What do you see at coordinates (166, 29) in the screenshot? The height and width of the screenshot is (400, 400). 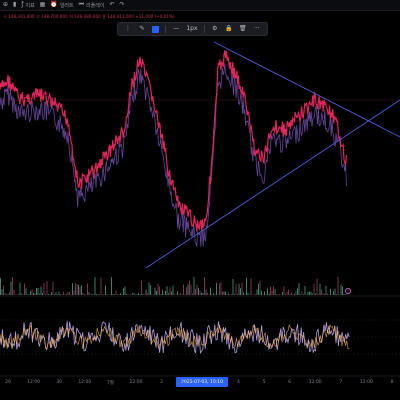 I see `separator` at bounding box center [166, 29].